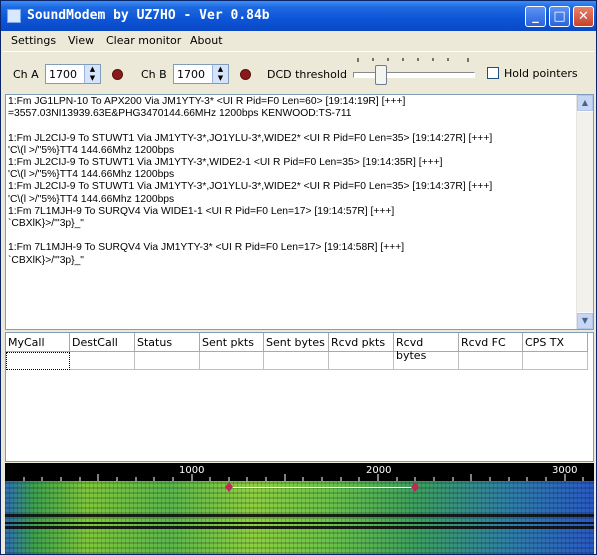 Image resolution: width=597 pixels, height=555 pixels. I want to click on waterfall-spectrum, so click(299, 517).